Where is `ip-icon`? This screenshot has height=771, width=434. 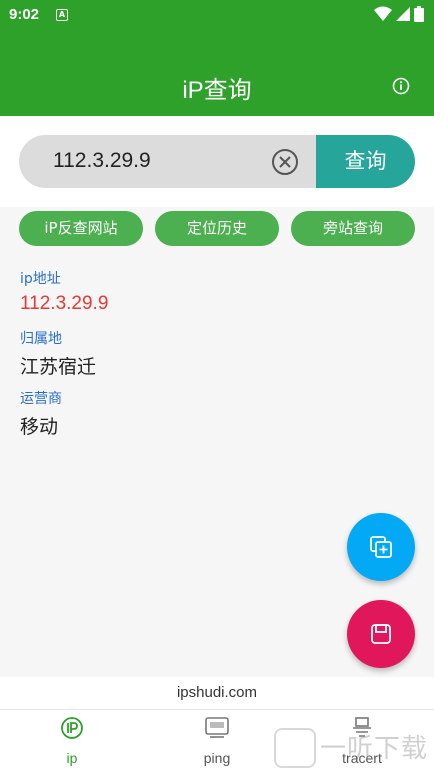 ip-icon is located at coordinates (72, 728).